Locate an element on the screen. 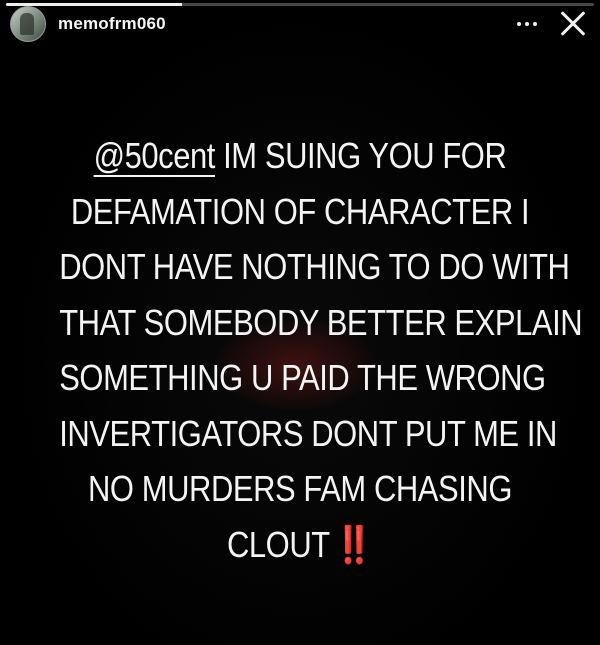 Image resolution: width=600 pixels, height=645 pixels. caption-line: CLOUT ‼️ is located at coordinates (300, 545).